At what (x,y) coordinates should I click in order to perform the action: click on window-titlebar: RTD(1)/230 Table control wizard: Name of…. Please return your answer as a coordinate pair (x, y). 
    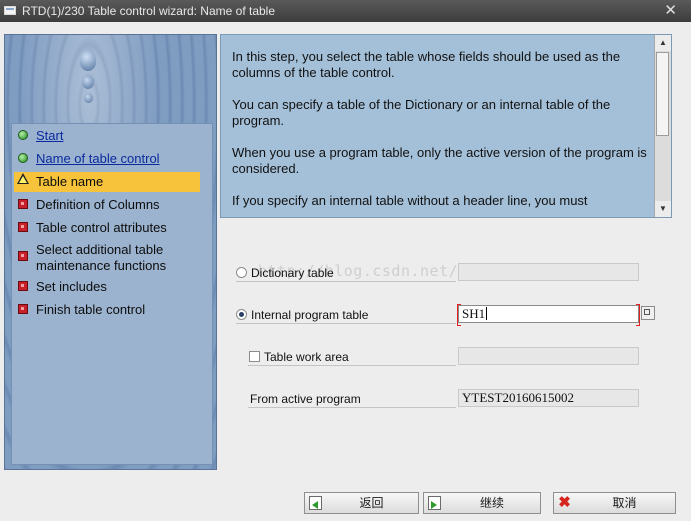
    Looking at the image, I should click on (345, 11).